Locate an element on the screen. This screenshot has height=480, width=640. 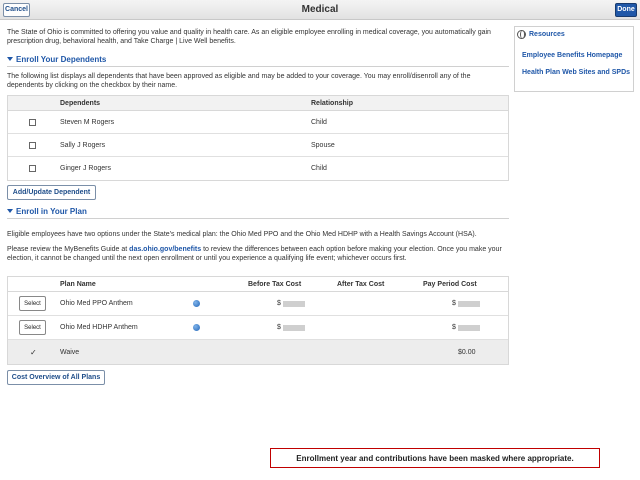
globe-icon is located at coordinates (521, 34).